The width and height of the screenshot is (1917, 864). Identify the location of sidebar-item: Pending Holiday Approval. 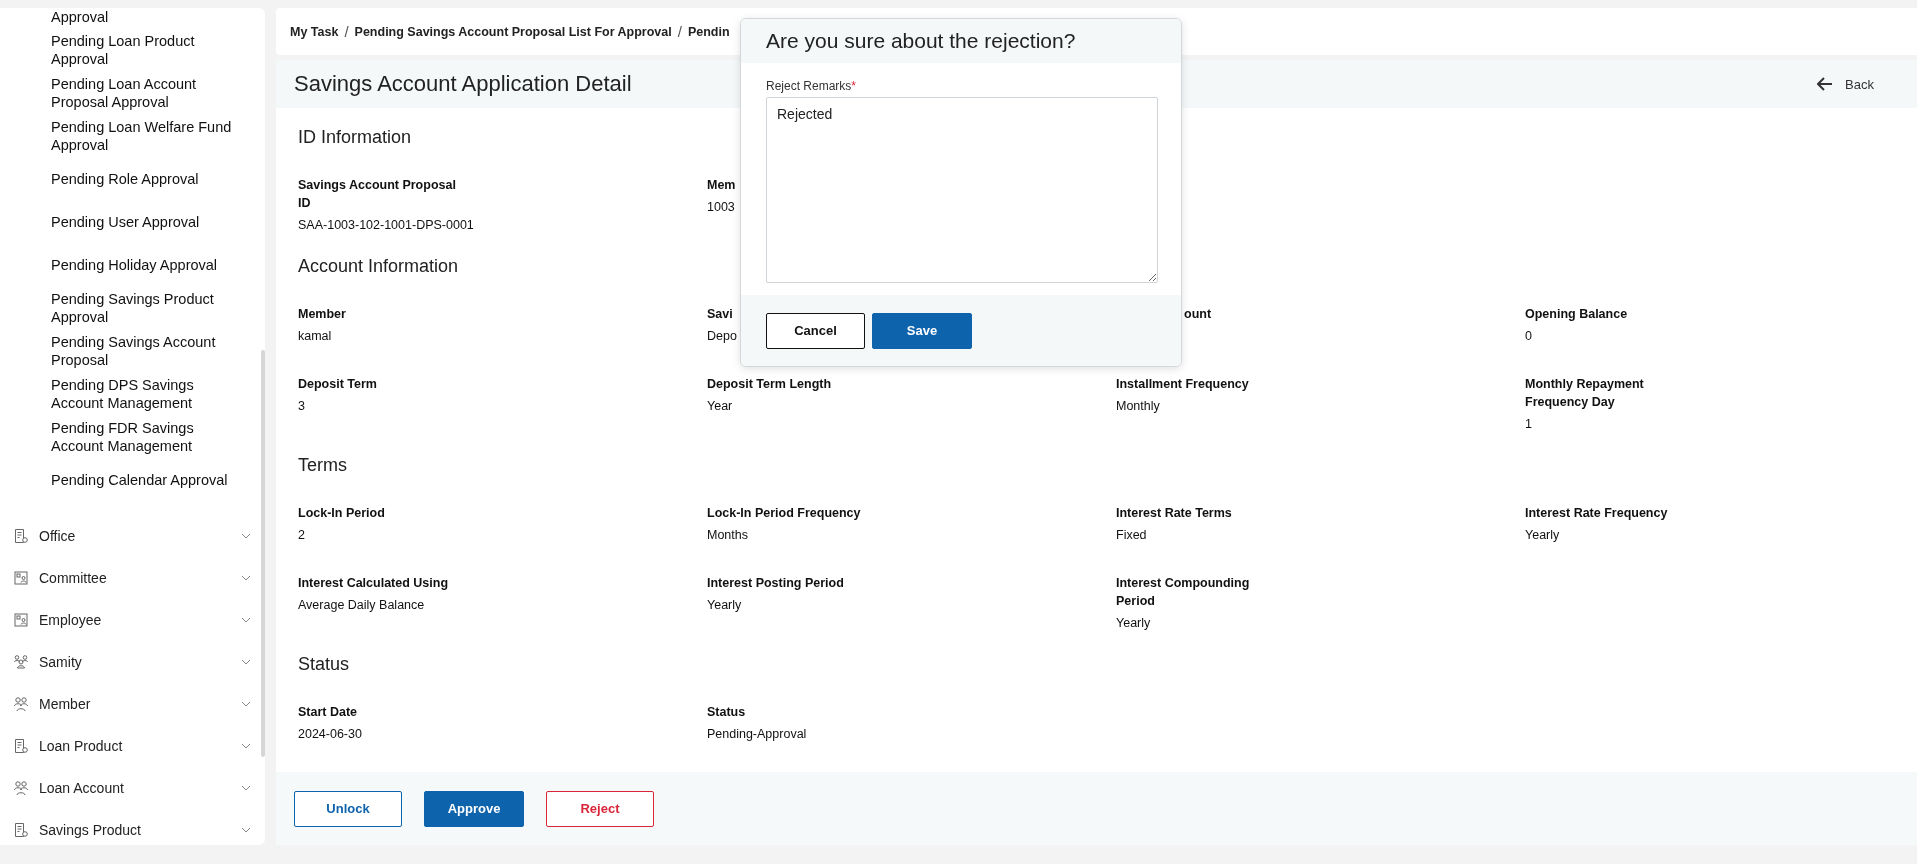
(134, 264).